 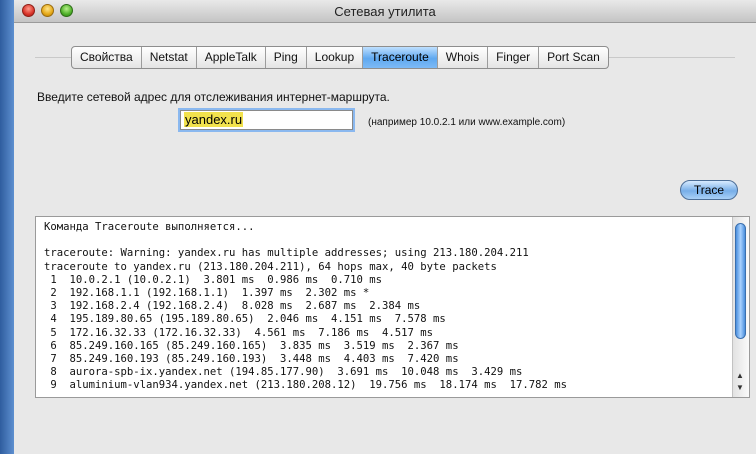 I want to click on tab-traceroute: Traceroute, so click(x=400, y=57).